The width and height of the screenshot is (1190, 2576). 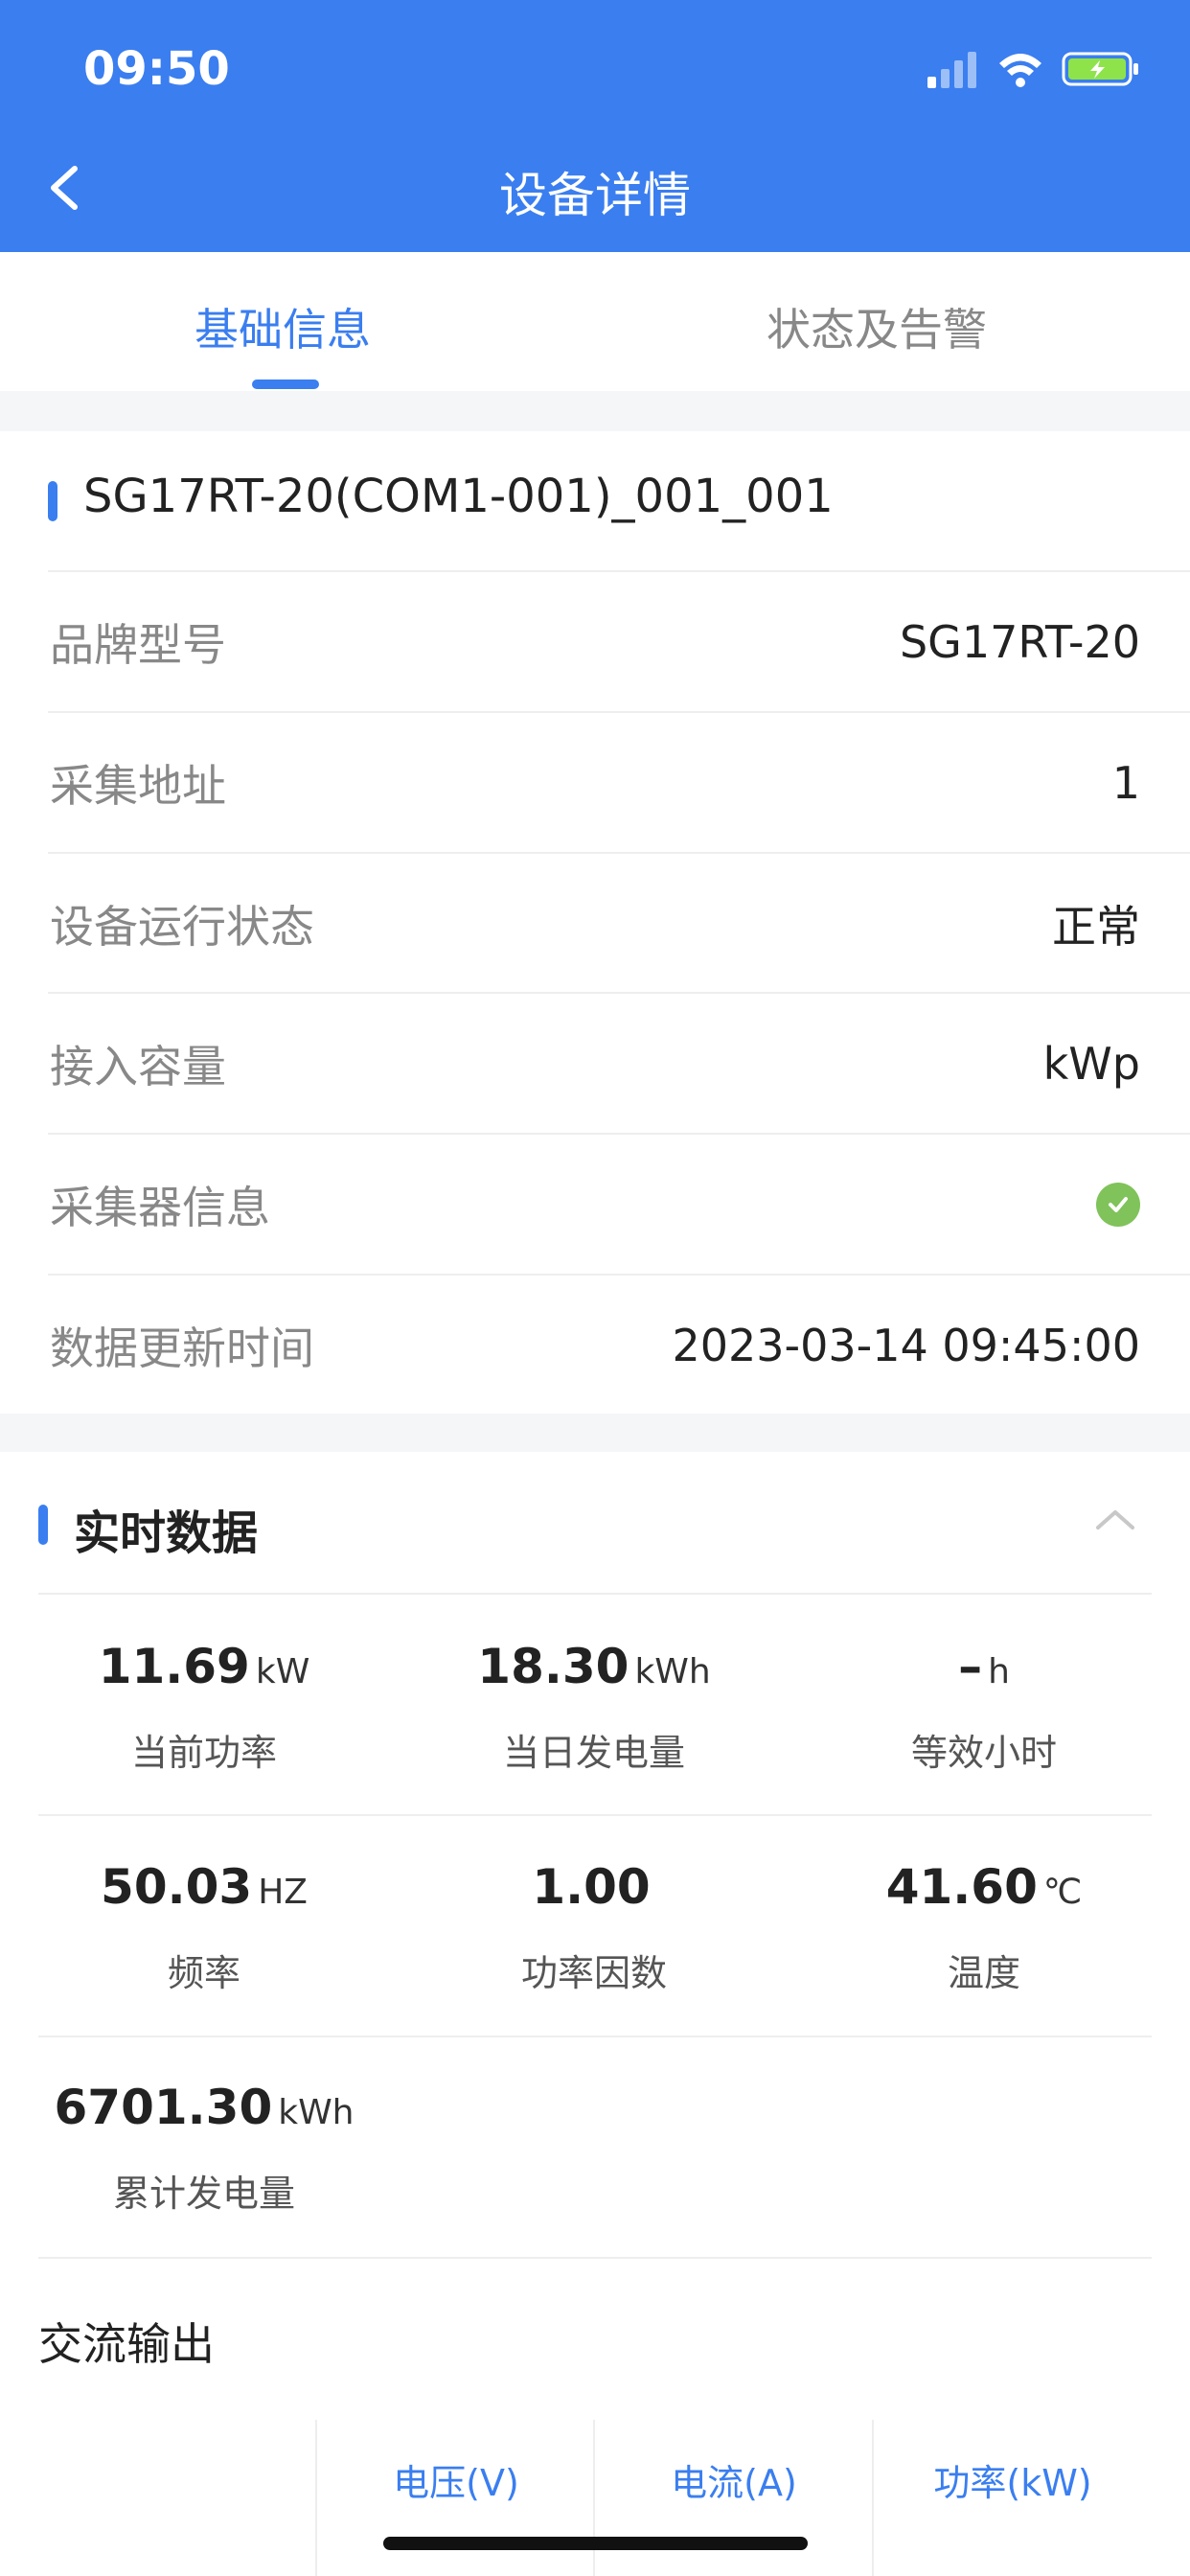 What do you see at coordinates (182, 1348) in the screenshot?
I see `row-label: 数据更新时间` at bounding box center [182, 1348].